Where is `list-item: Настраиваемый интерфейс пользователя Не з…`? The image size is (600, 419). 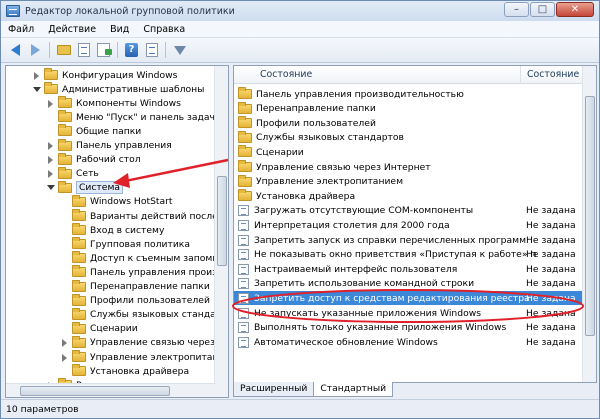 list-item: Настраиваемый интерфейс пользователя Не з… is located at coordinates (409, 269).